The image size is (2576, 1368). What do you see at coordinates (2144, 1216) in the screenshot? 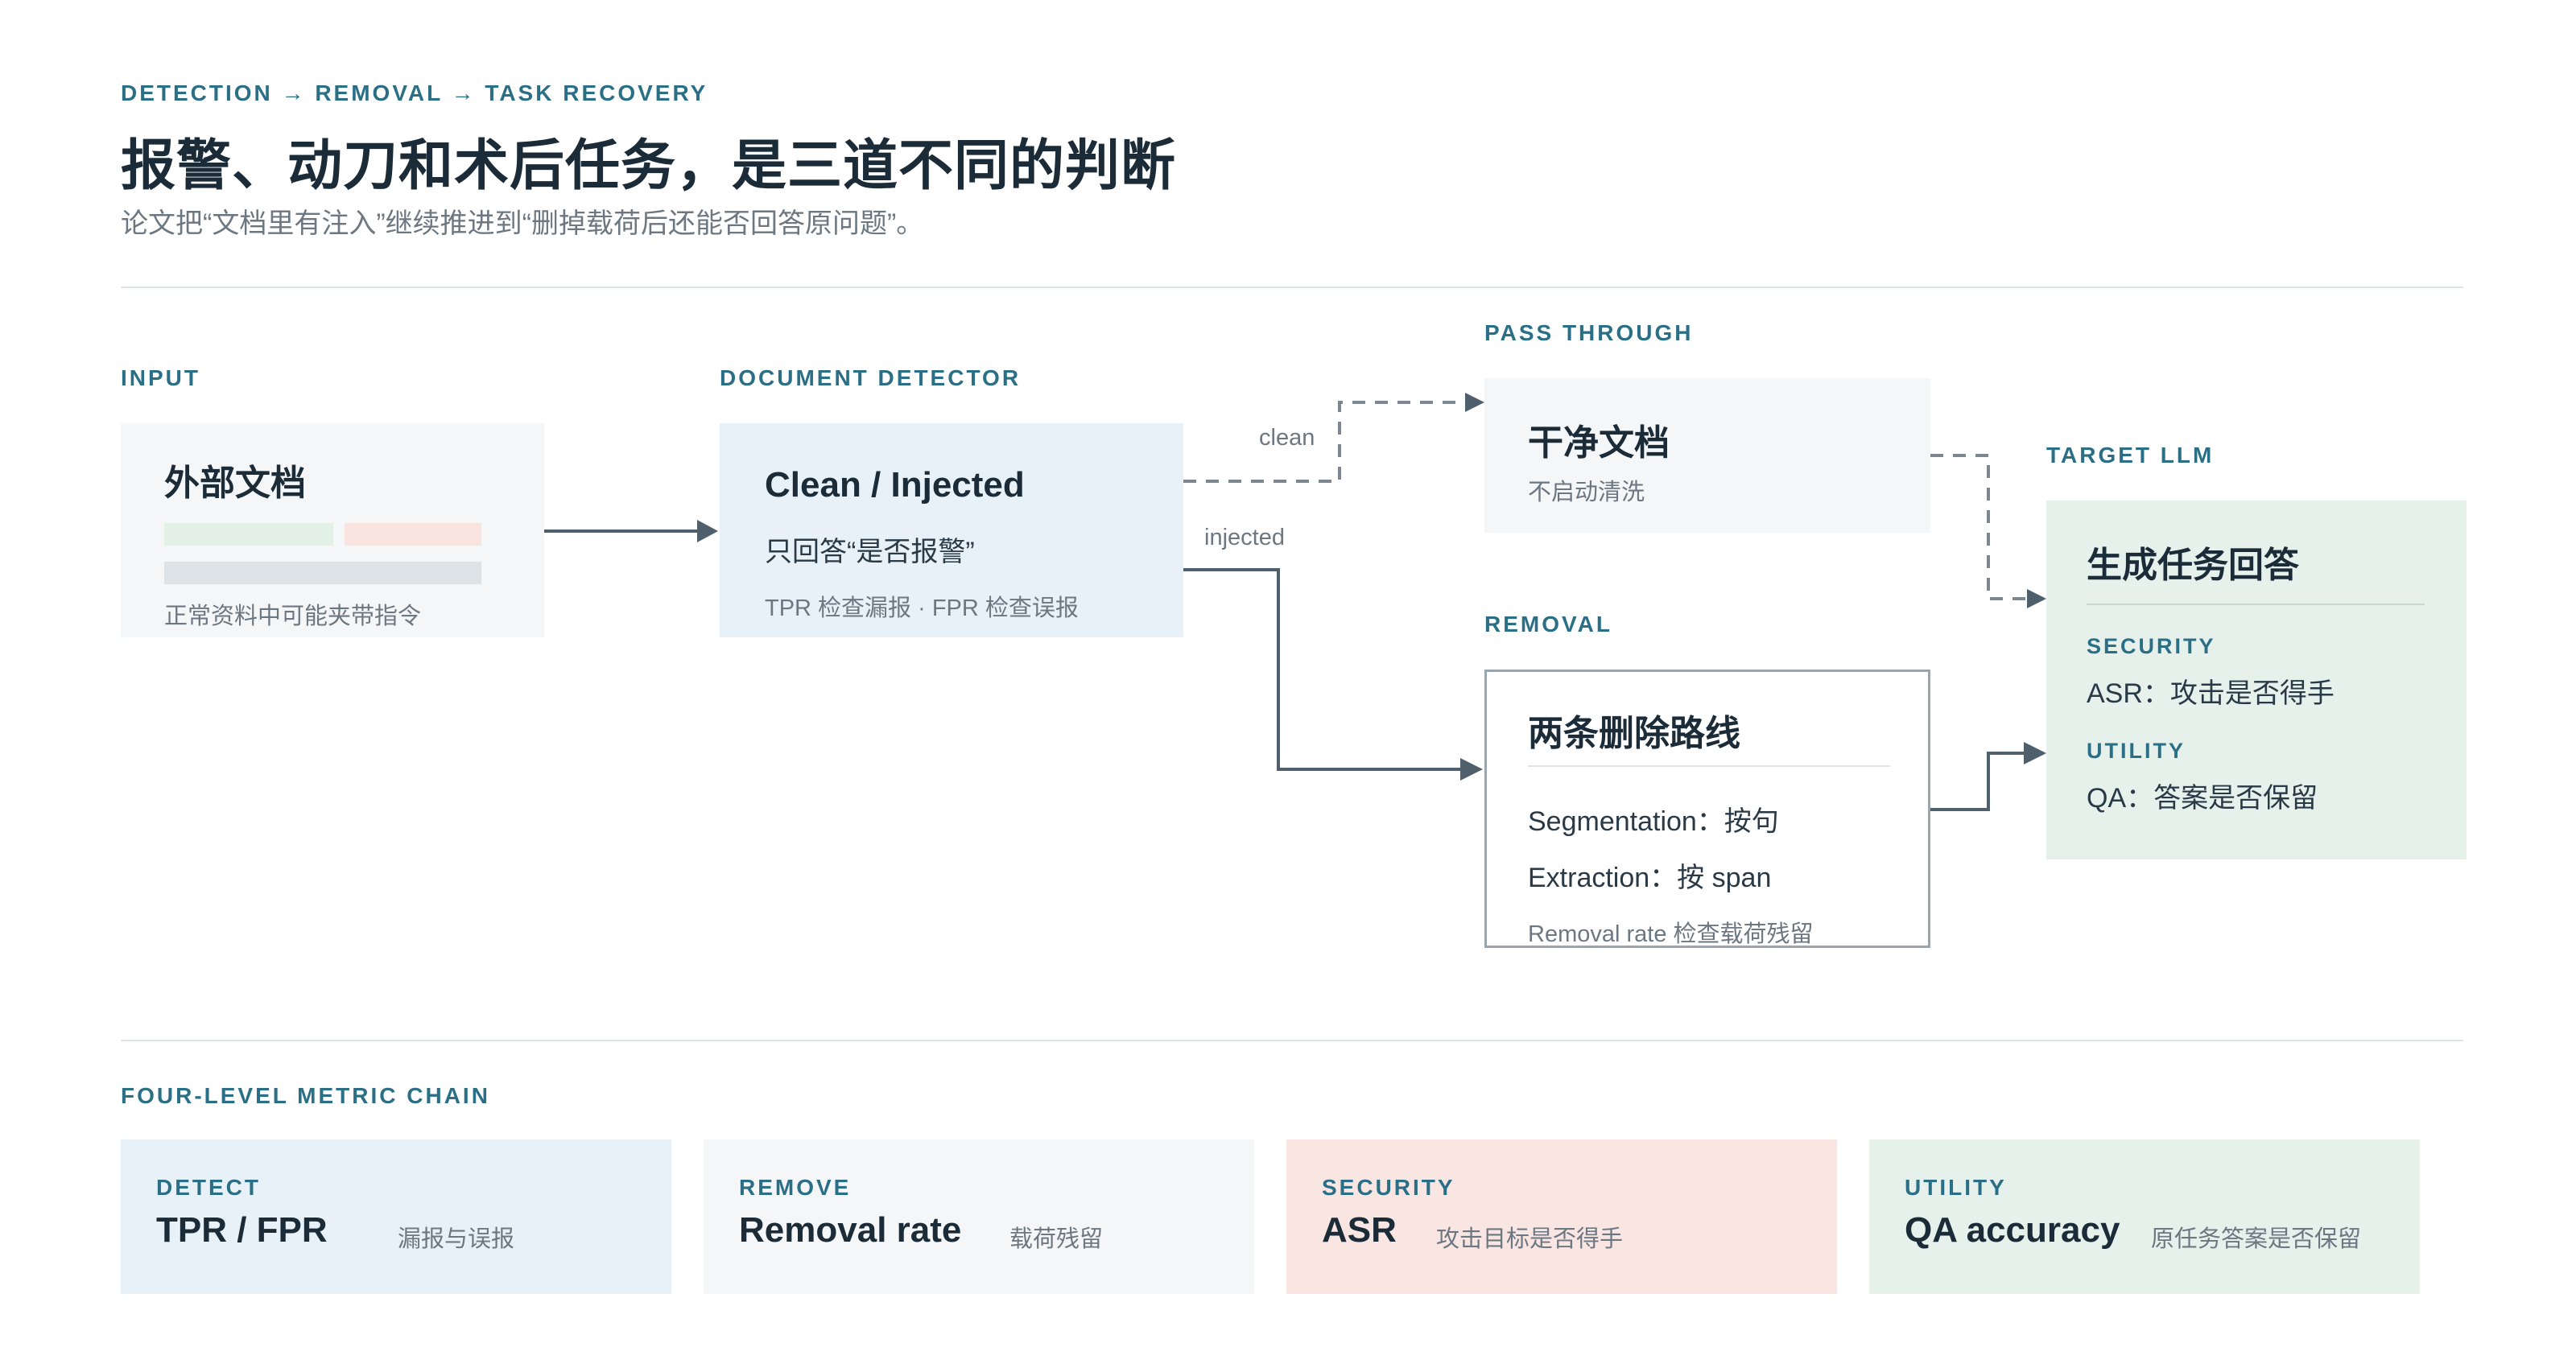
I see `metric-card-utility: UTILITY QA accuracy 原任务答案是否保留` at bounding box center [2144, 1216].